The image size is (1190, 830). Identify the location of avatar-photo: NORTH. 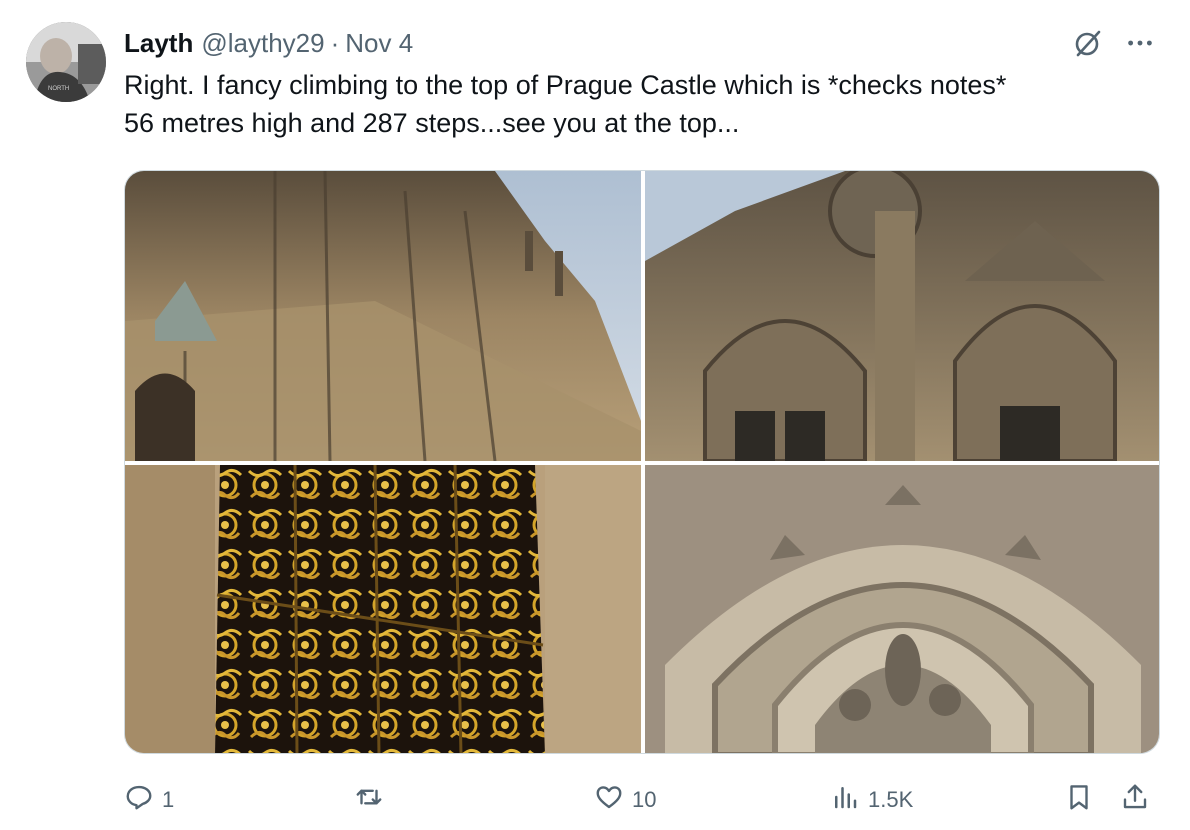
(66, 62).